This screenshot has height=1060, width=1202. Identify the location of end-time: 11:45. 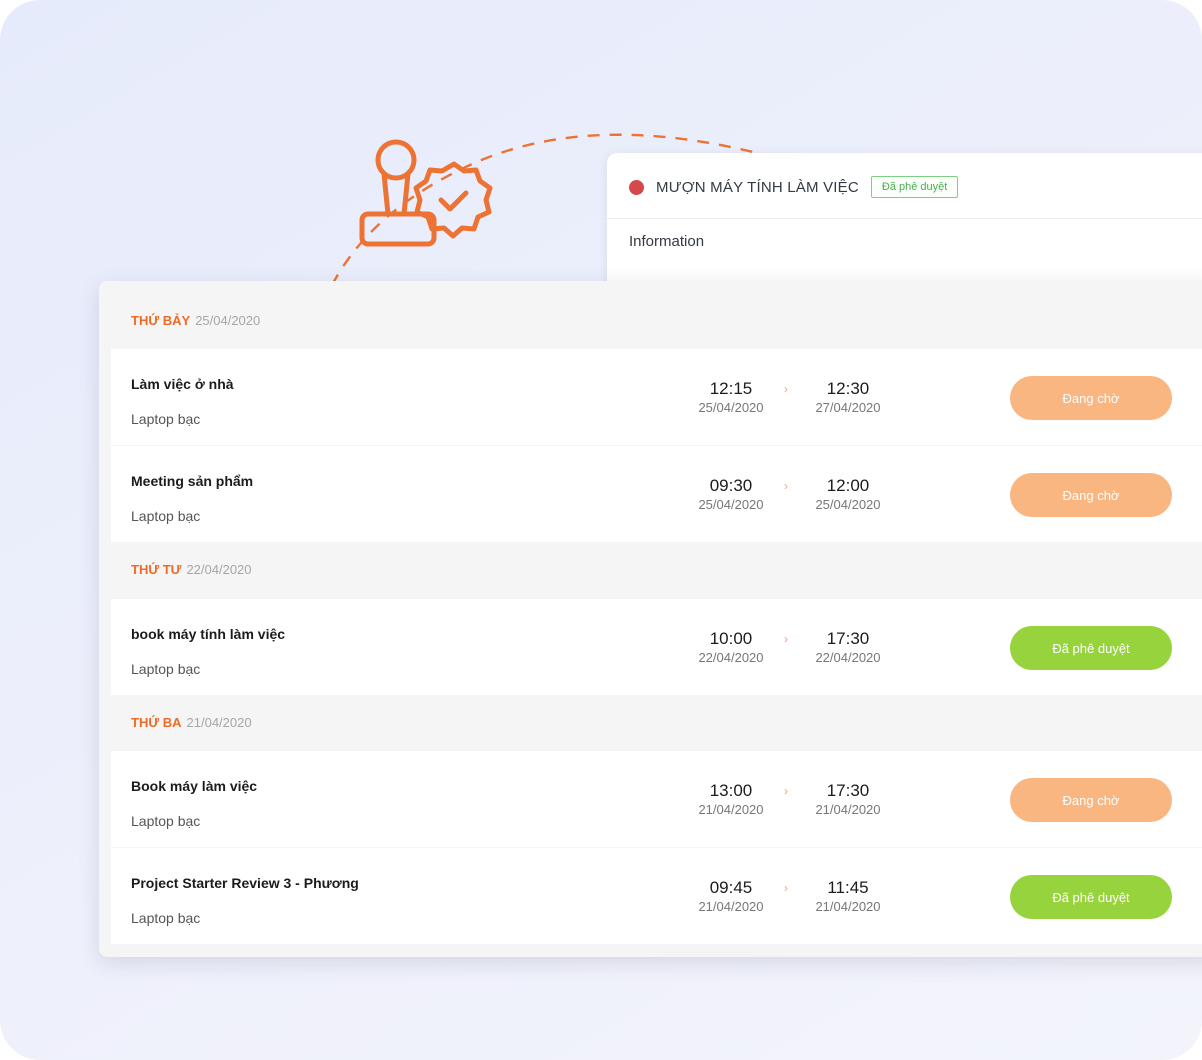
(848, 887).